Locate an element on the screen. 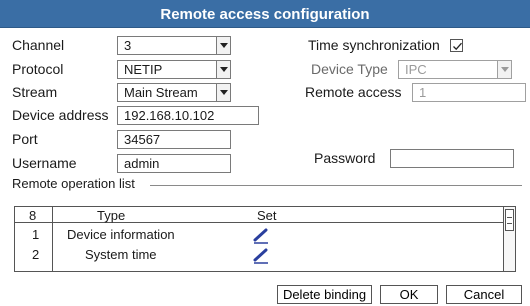 This screenshot has width=530, height=306. password-label: Password is located at coordinates (345, 158).